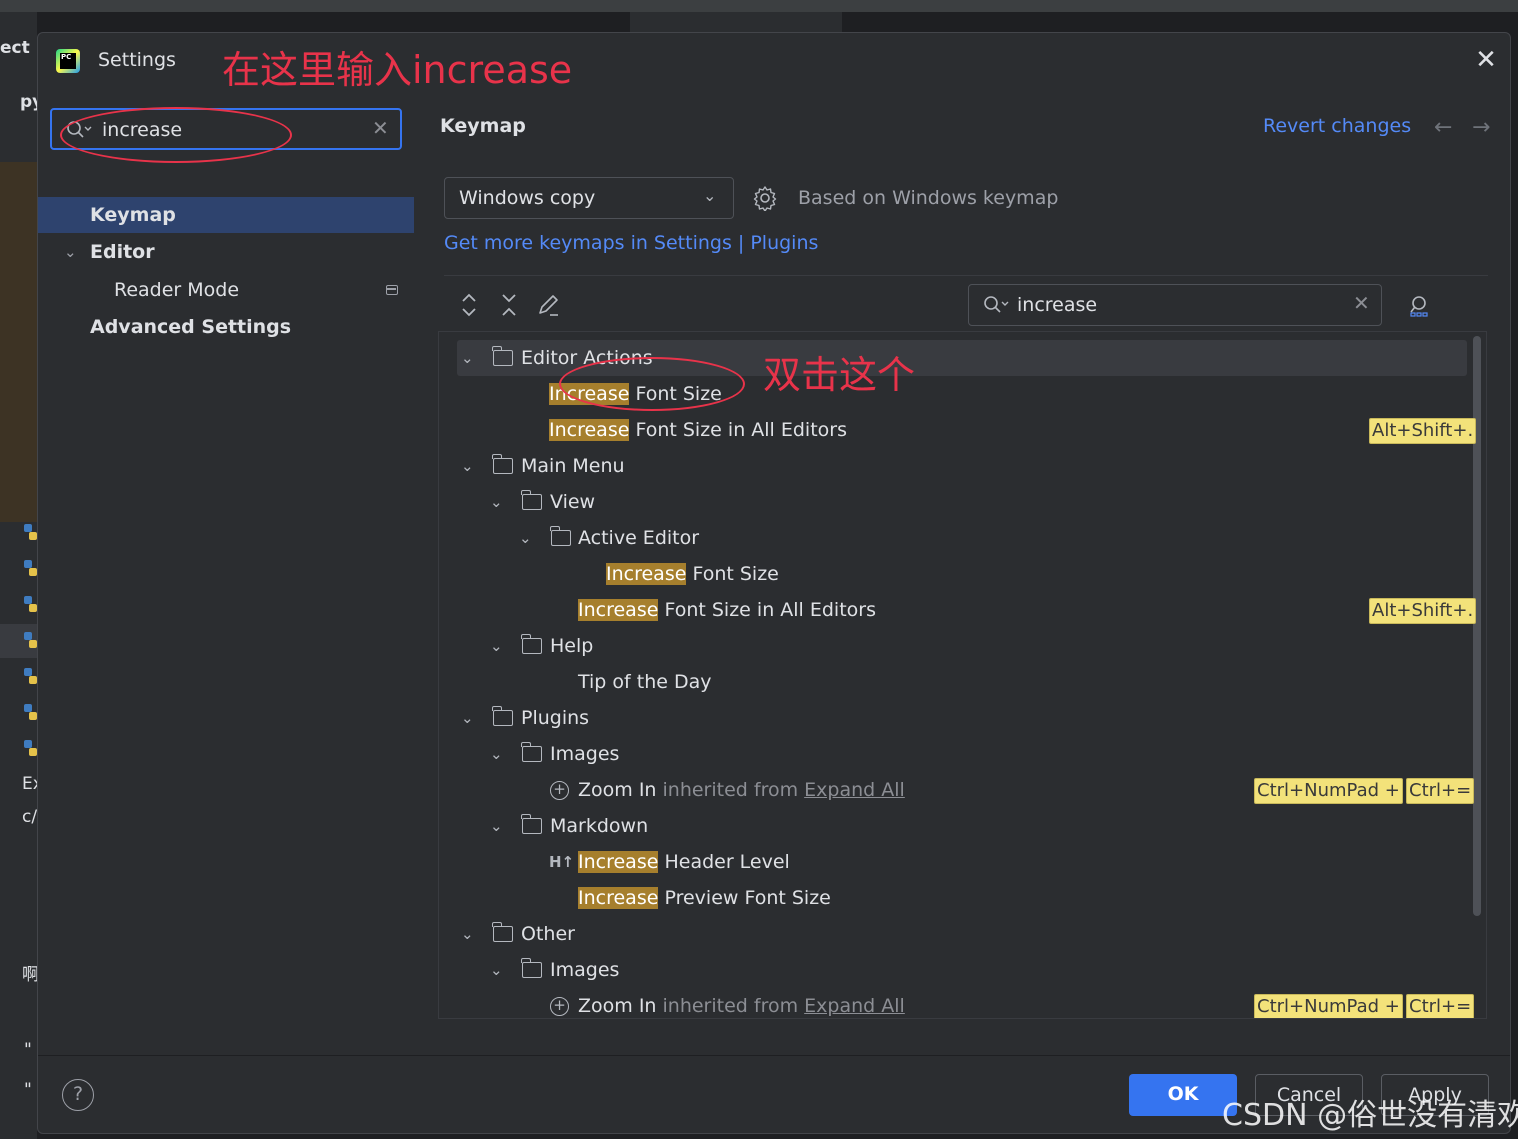 Image resolution: width=1518 pixels, height=1139 pixels. I want to click on tree-row-label: Increase Preview Font Size, so click(704, 898).